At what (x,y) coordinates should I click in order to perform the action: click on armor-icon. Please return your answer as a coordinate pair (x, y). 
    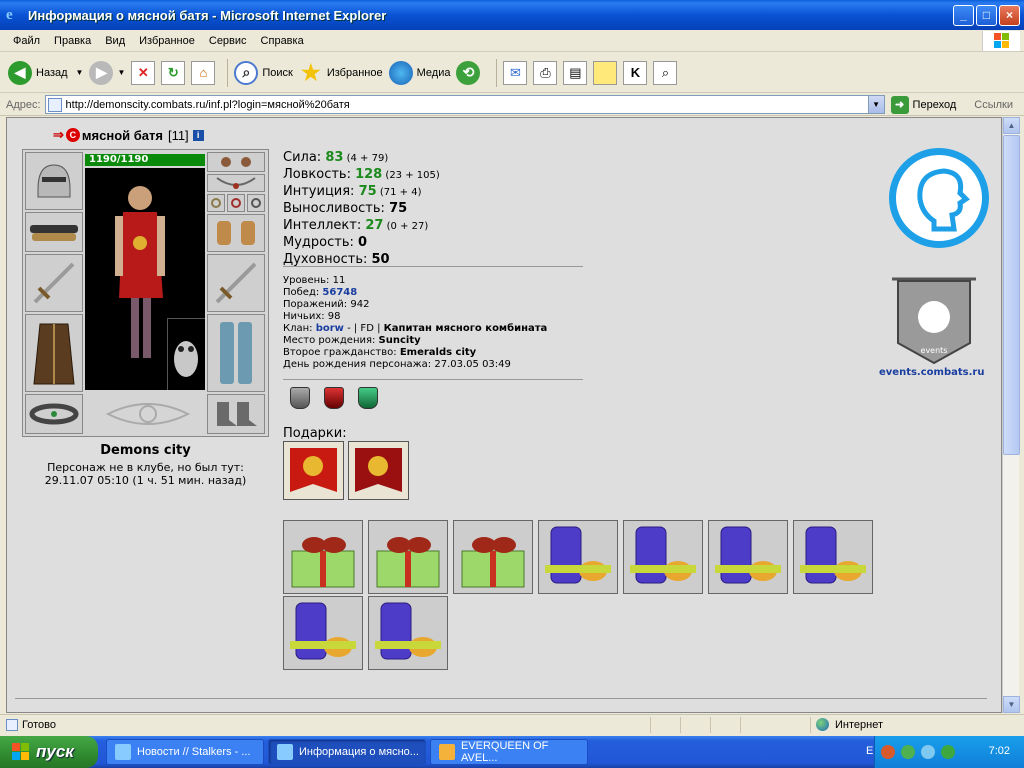
    Looking at the image, I should click on (54, 354).